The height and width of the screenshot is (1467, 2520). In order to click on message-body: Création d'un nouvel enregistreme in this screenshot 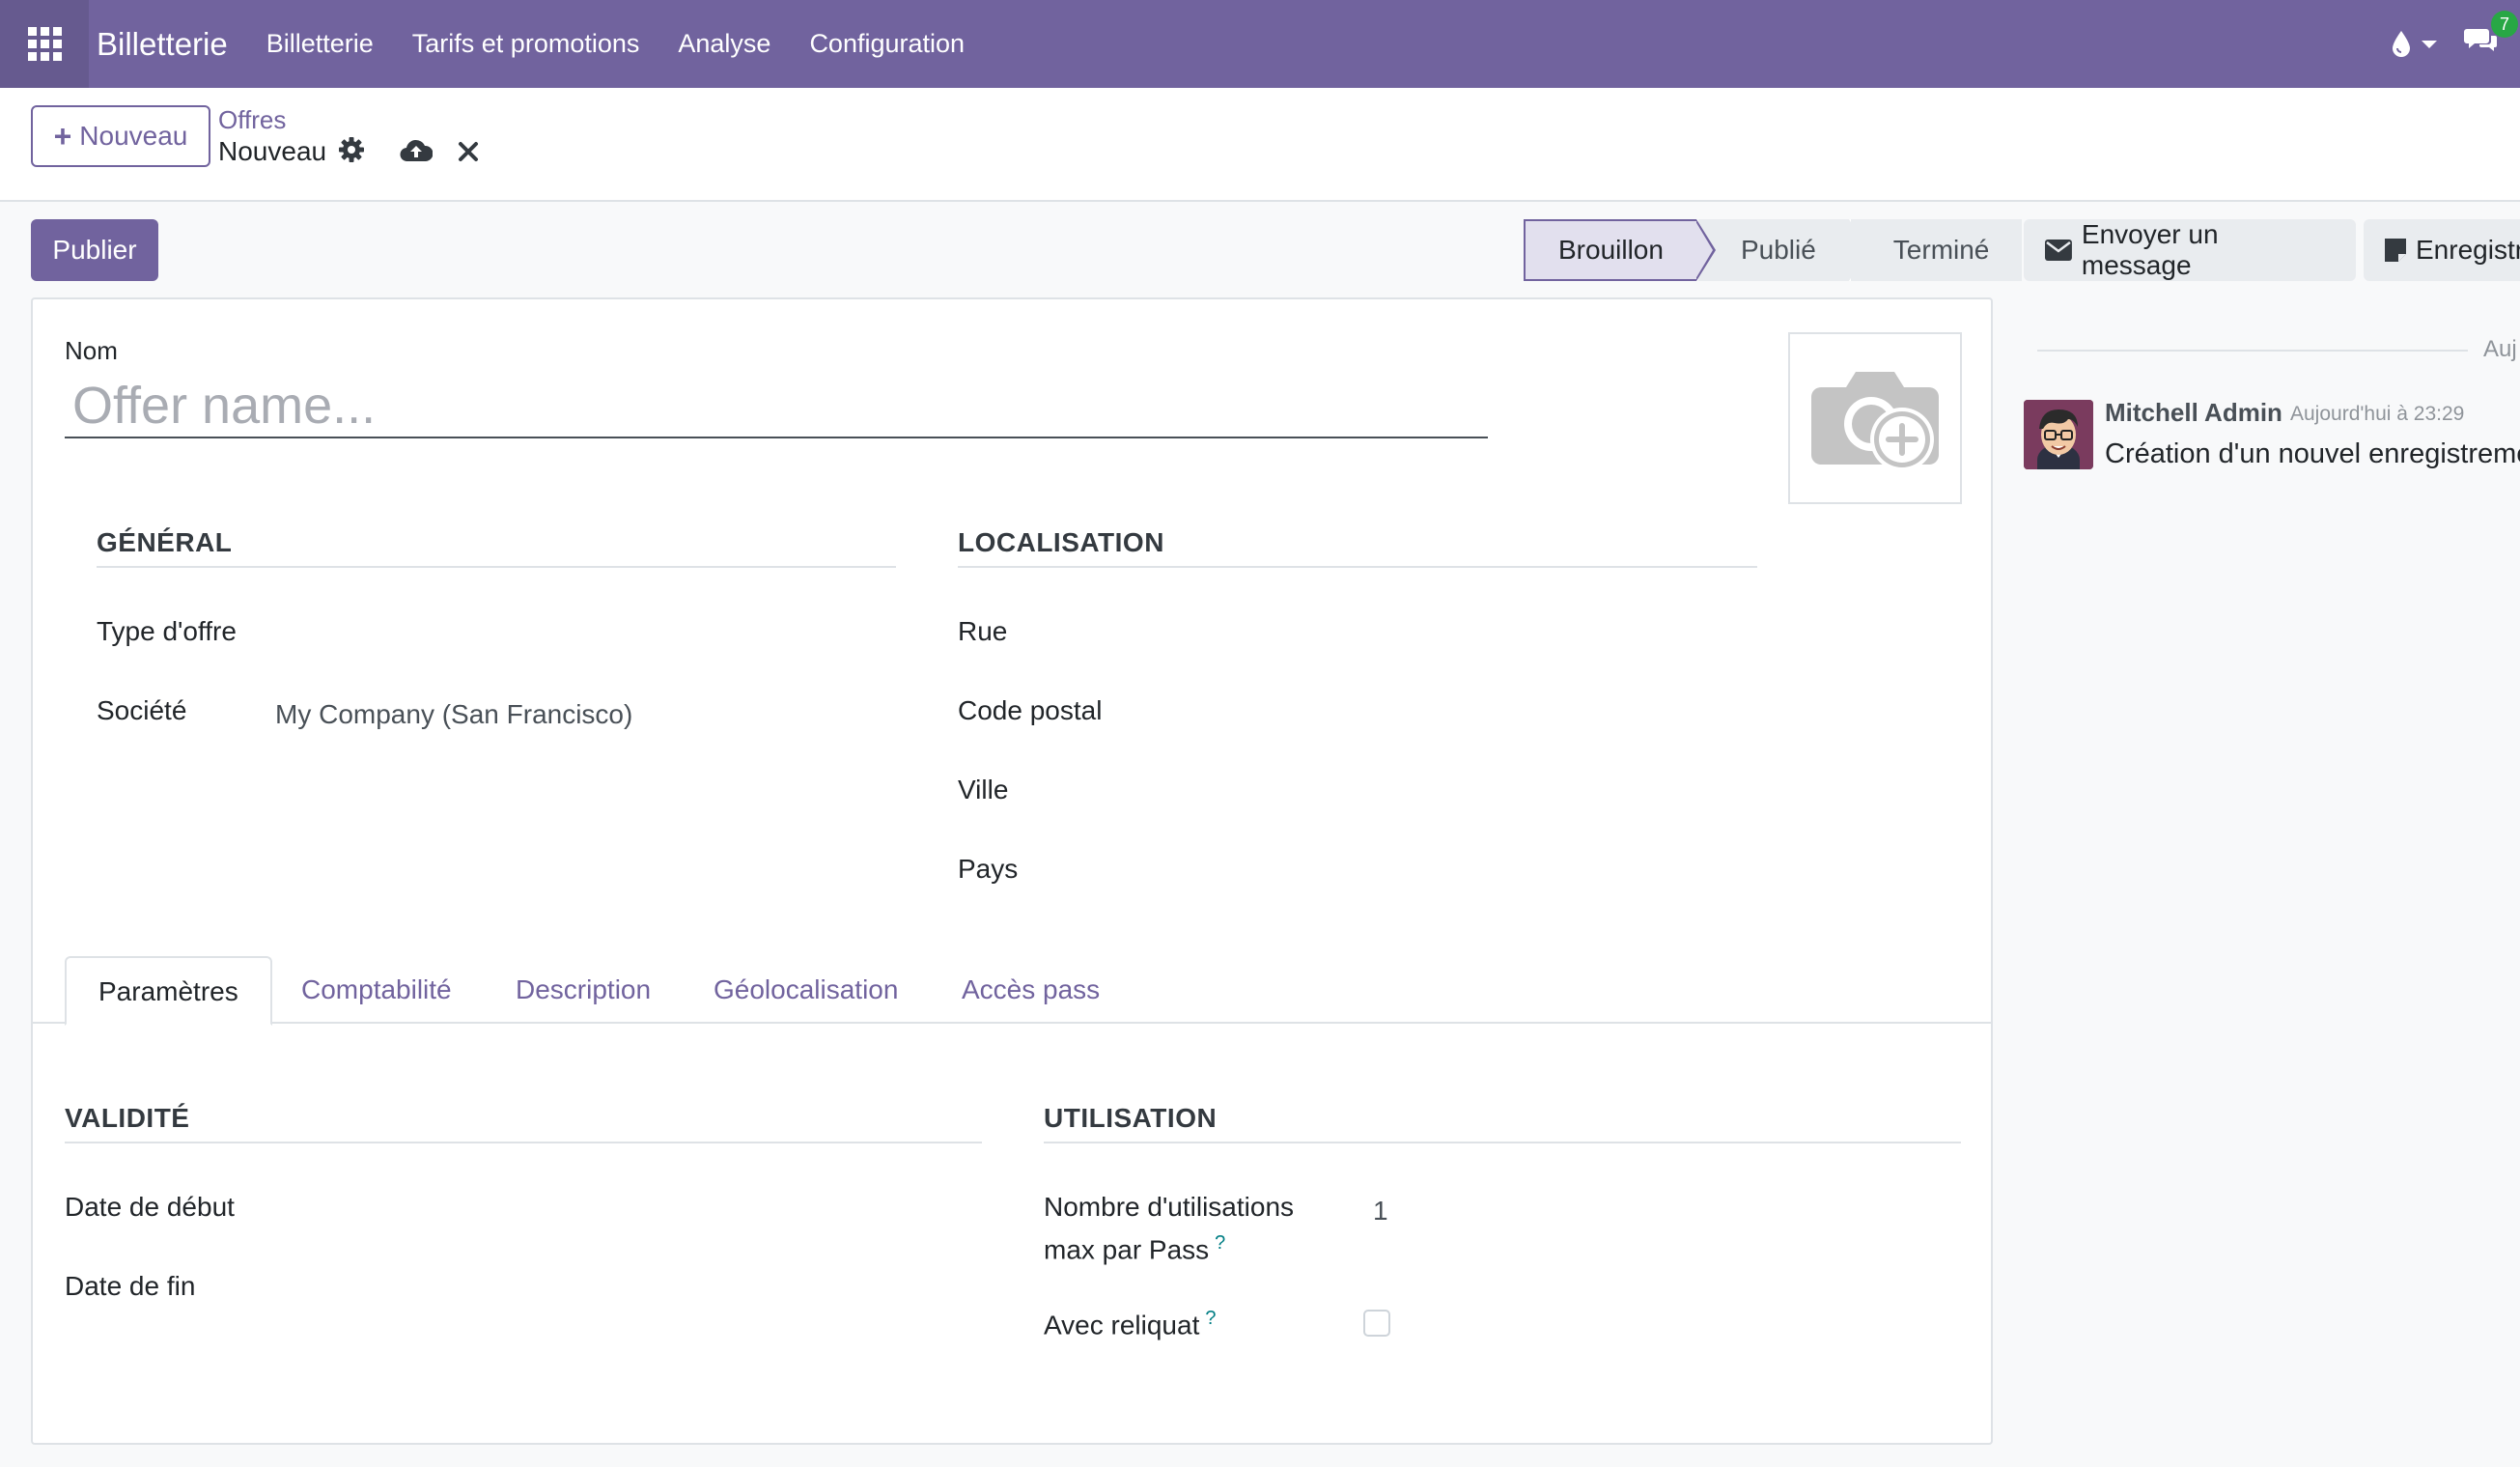, I will do `click(2312, 453)`.